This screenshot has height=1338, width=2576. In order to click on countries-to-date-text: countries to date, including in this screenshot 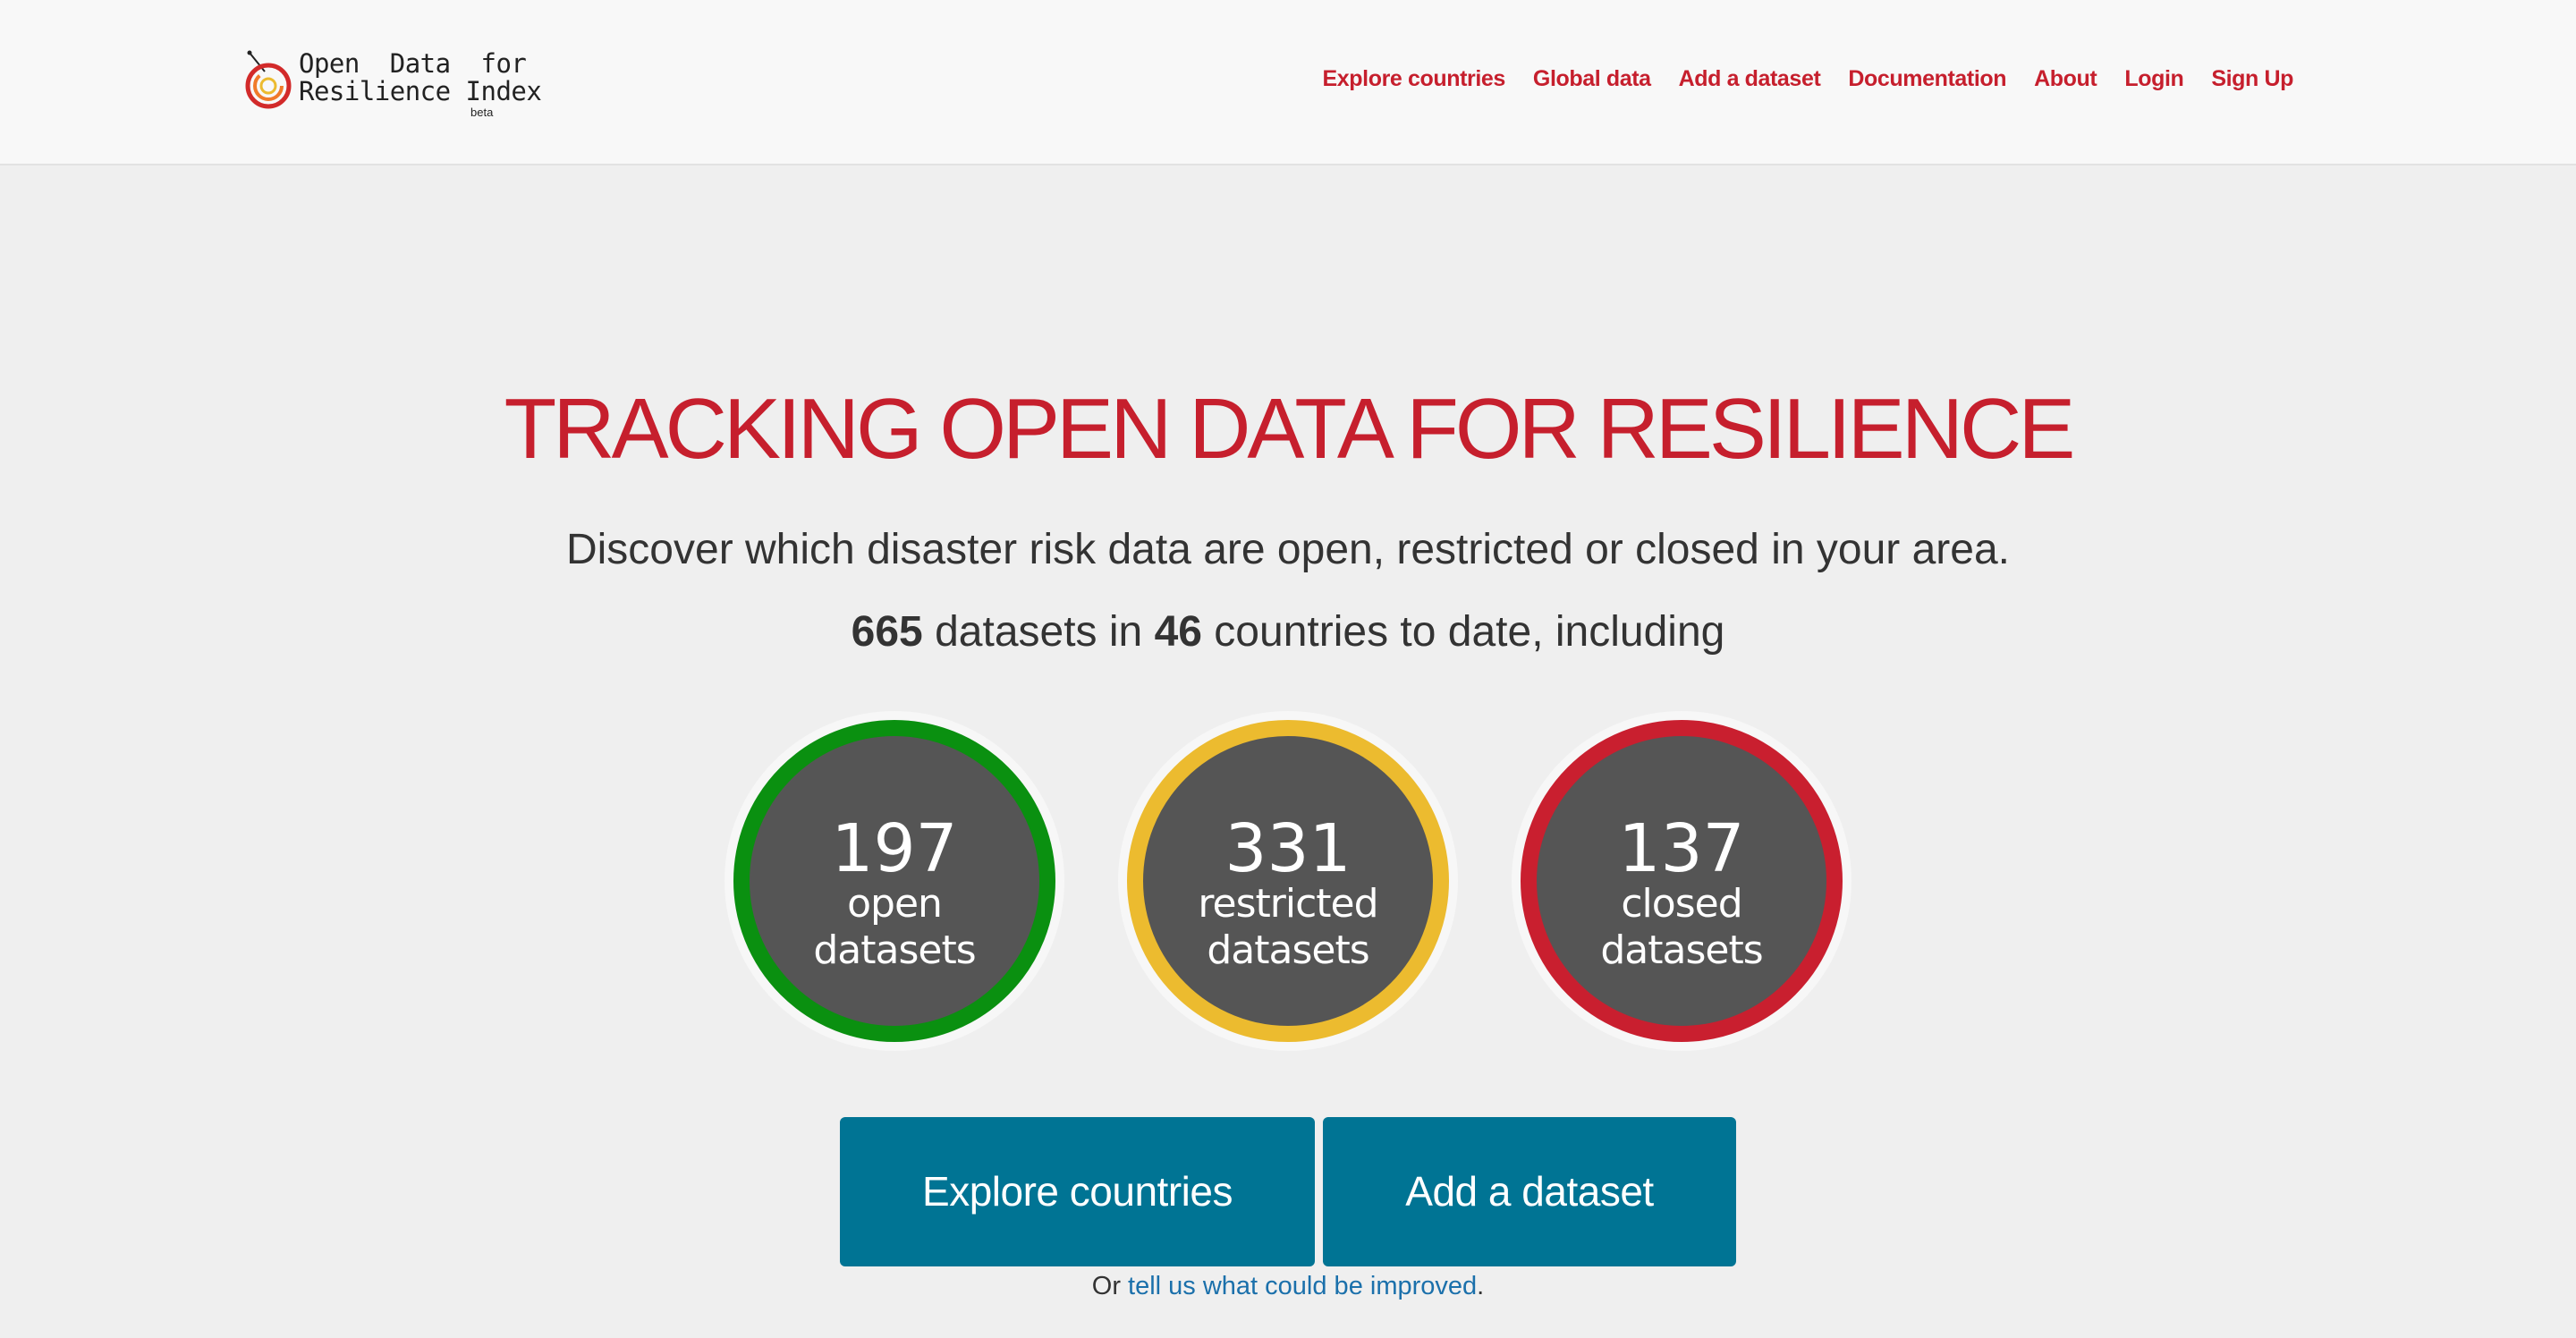, I will do `click(1463, 632)`.